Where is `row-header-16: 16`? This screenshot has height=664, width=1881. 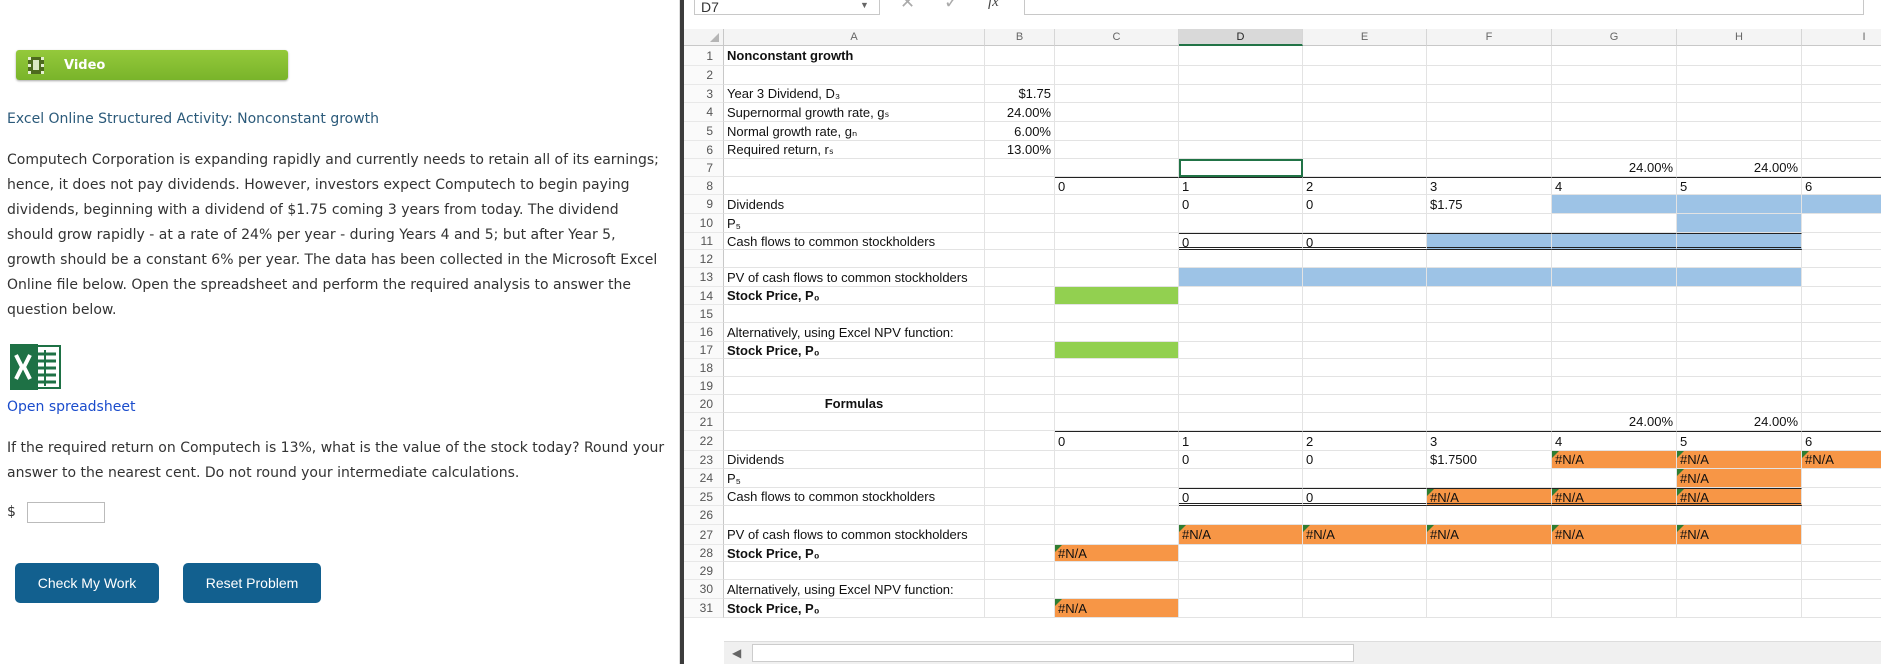 row-header-16: 16 is located at coordinates (704, 332).